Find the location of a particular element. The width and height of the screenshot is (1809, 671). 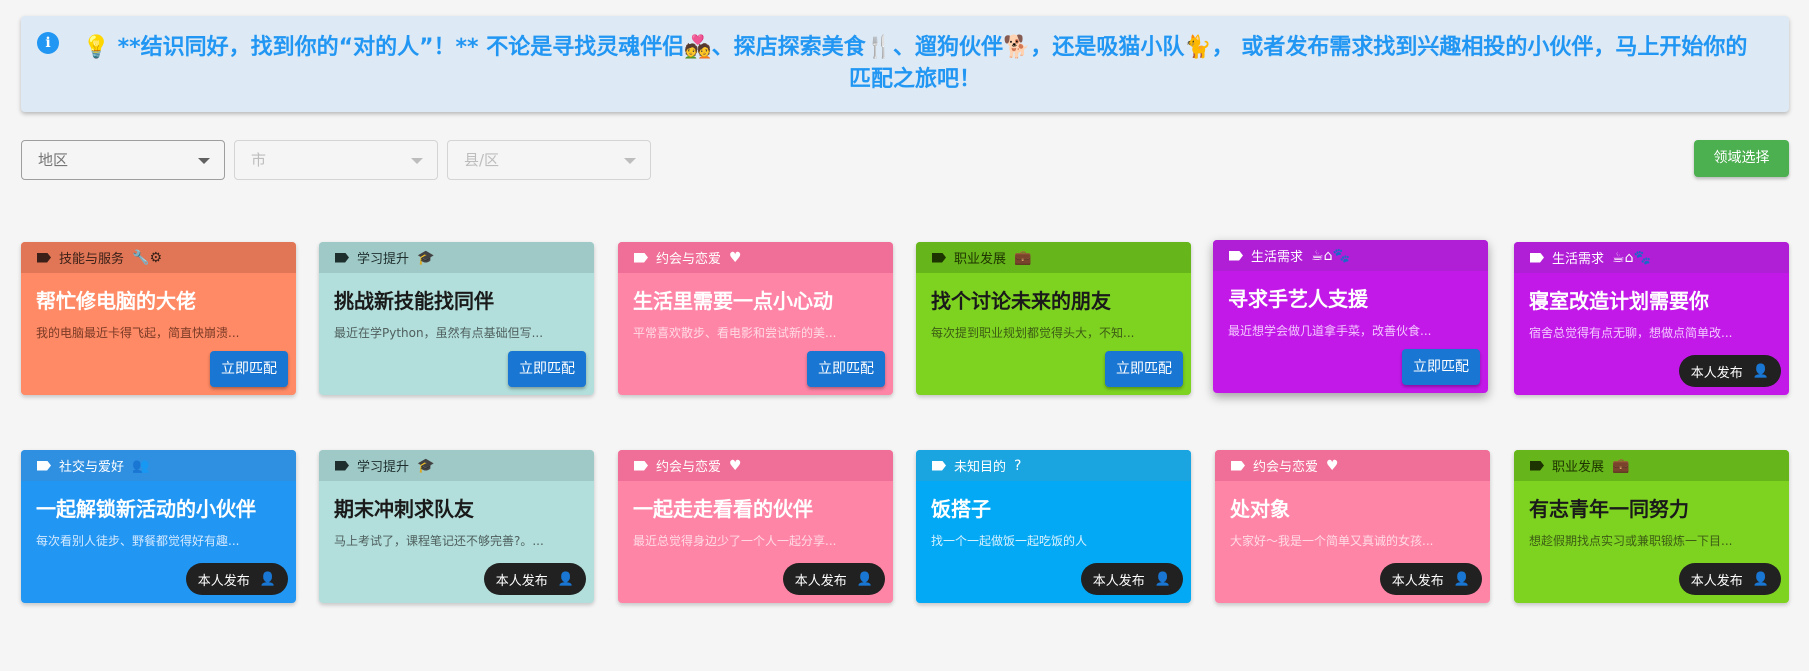

card-category: 未知目的 ? is located at coordinates (1053, 465).